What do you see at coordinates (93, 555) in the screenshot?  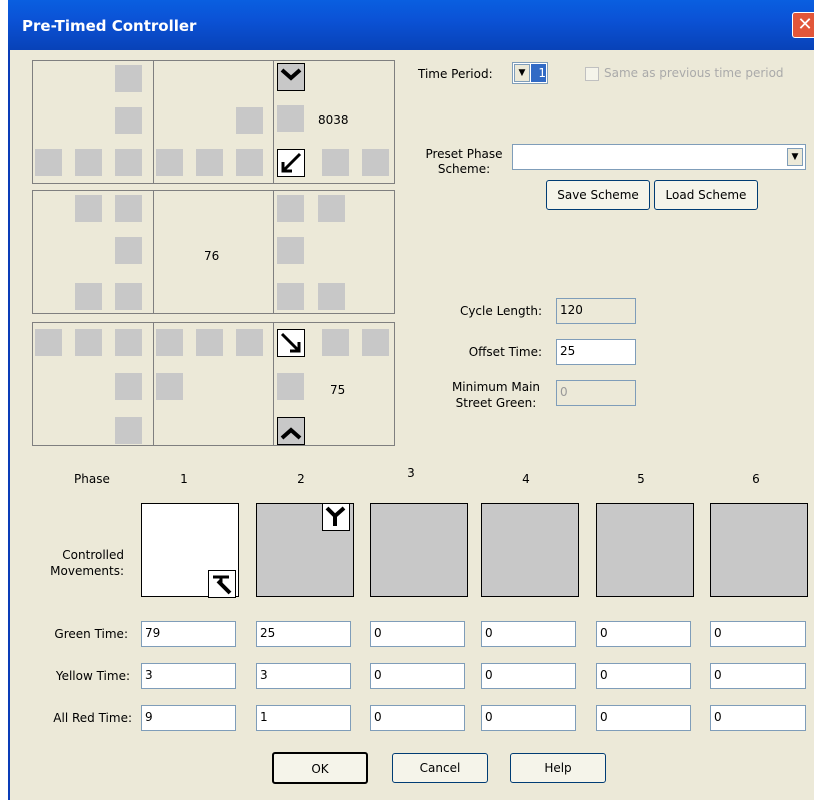 I see `controlled-movements-label-1: Controlled` at bounding box center [93, 555].